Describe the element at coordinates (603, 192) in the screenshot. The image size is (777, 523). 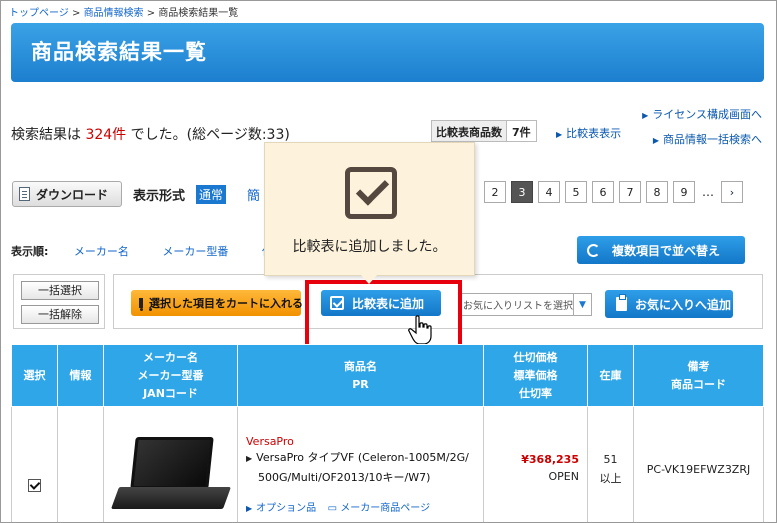
I see `page-6: 6` at that location.